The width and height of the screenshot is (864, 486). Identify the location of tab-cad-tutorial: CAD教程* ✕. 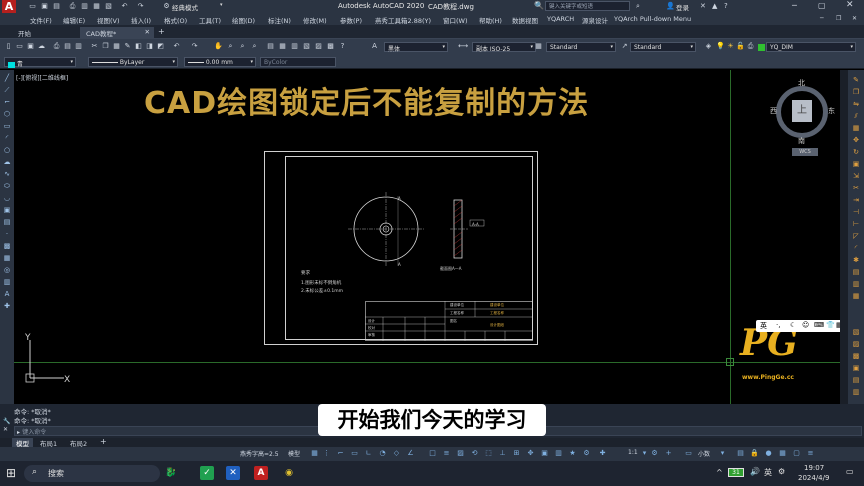
(117, 32).